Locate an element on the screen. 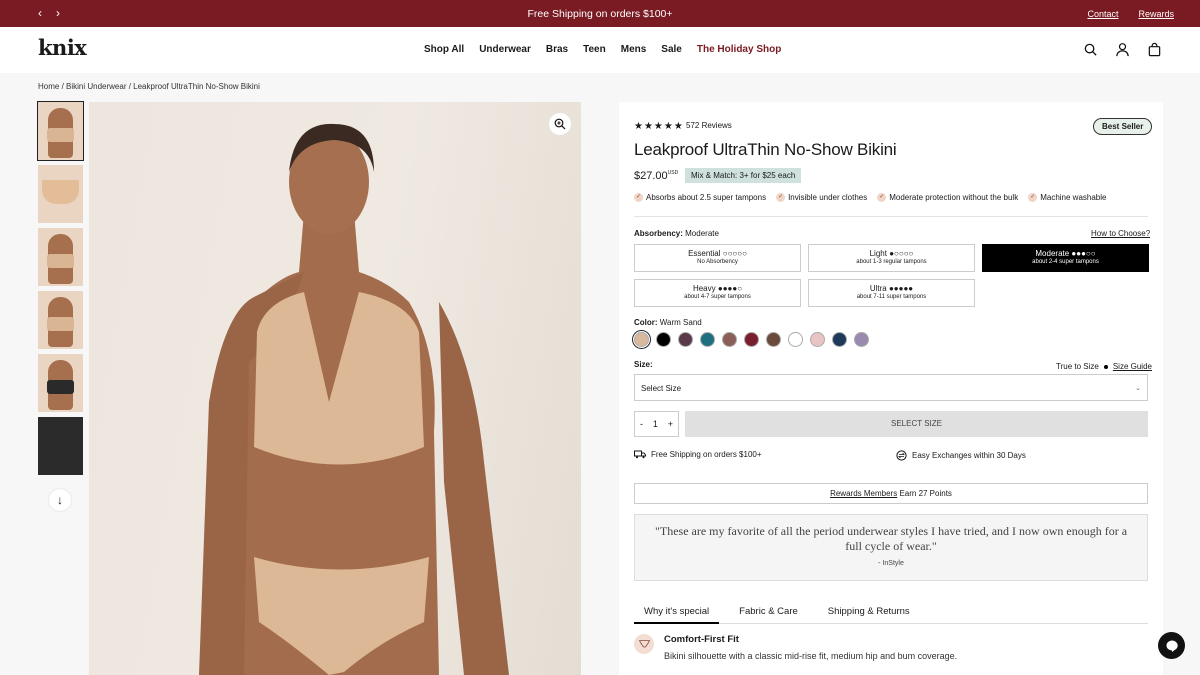 The height and width of the screenshot is (675, 1200). nav-mens: Mens is located at coordinates (634, 49).